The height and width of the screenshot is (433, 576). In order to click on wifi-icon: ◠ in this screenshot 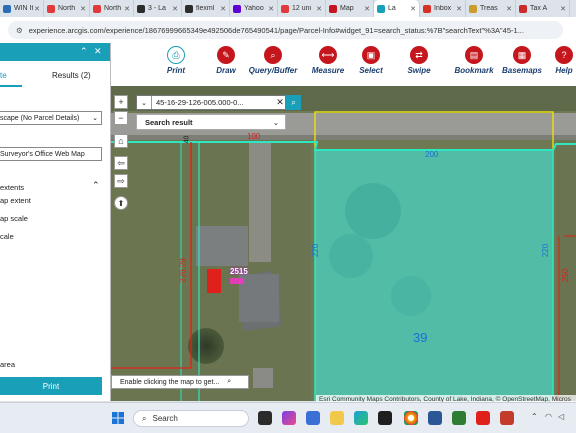, I will do `click(548, 416)`.